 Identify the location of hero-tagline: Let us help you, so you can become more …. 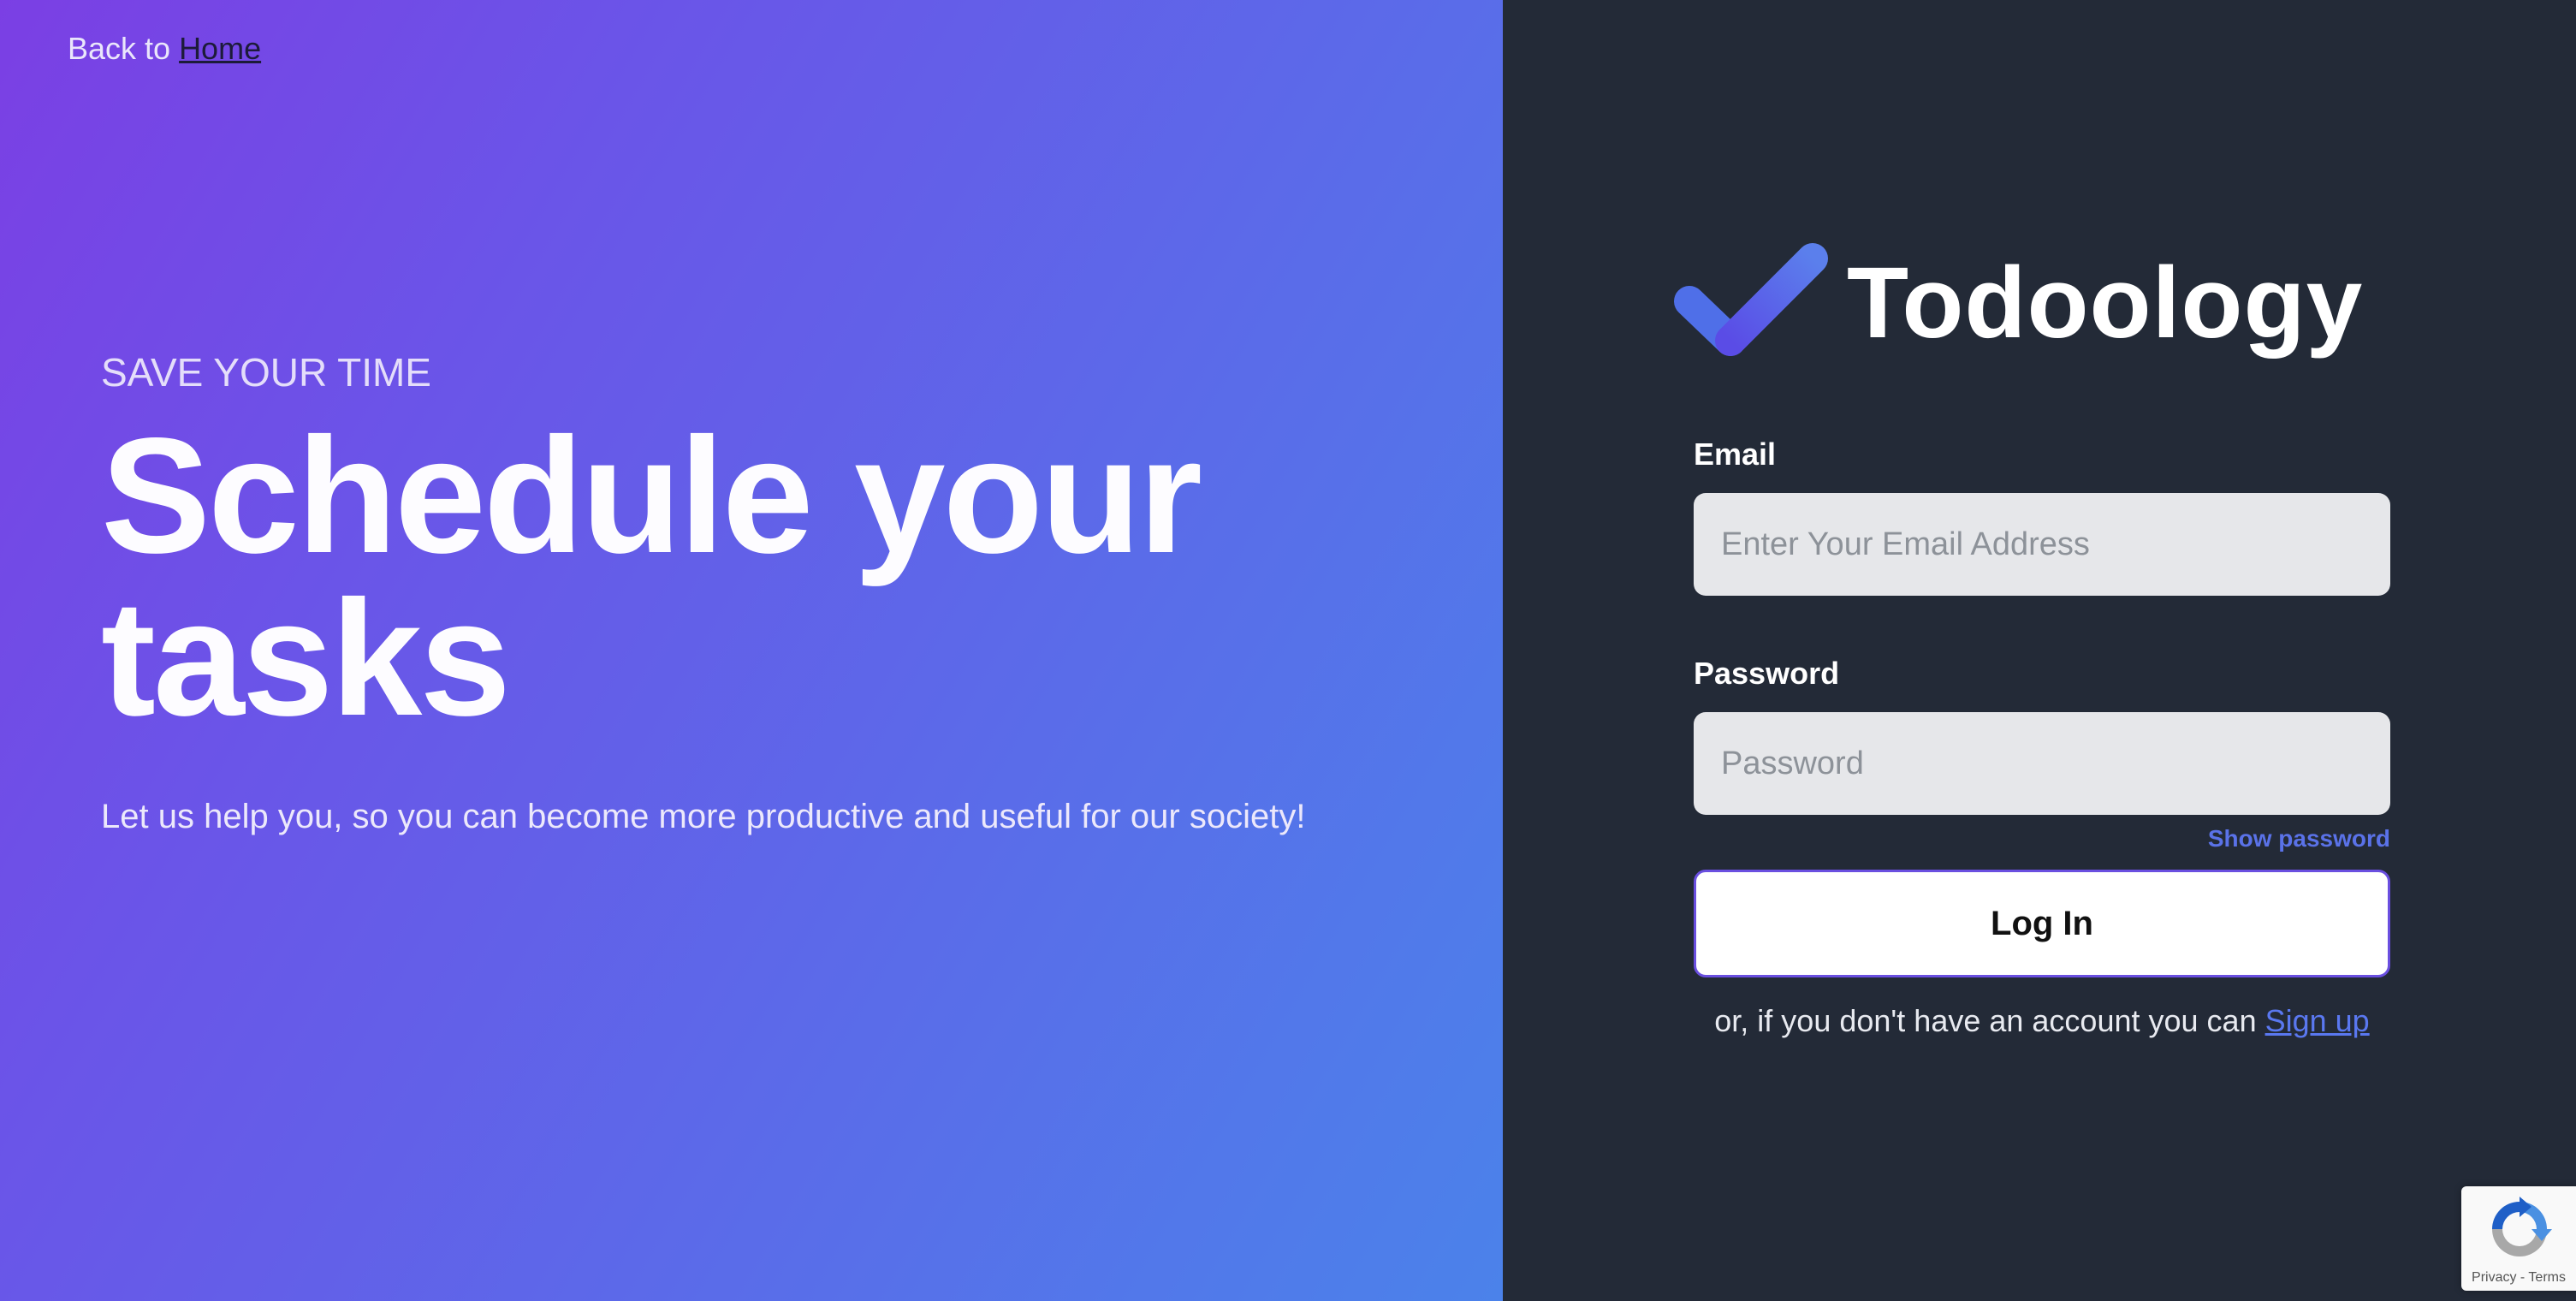
(703, 816).